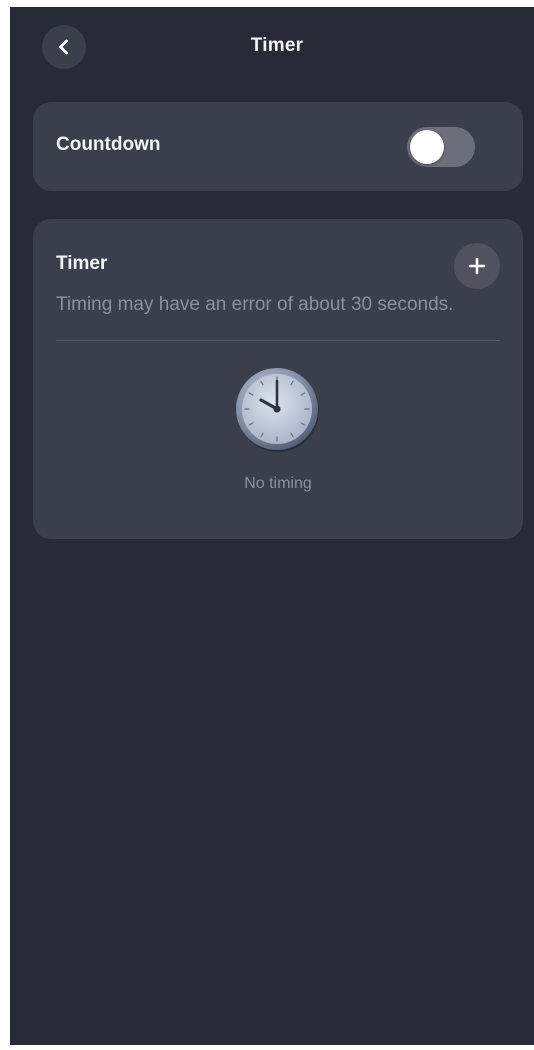  I want to click on plus-icon, so click(477, 266).